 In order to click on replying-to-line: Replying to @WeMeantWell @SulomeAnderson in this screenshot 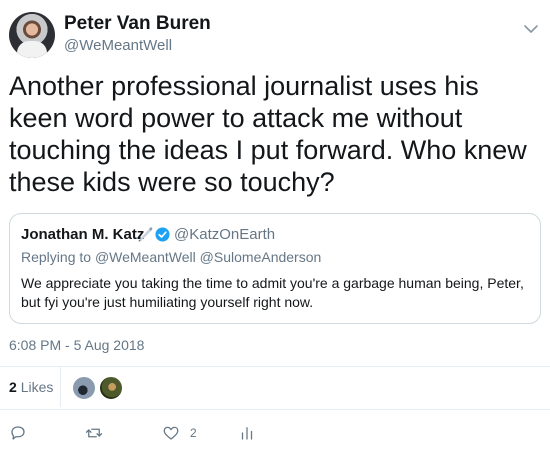, I will do `click(171, 257)`.